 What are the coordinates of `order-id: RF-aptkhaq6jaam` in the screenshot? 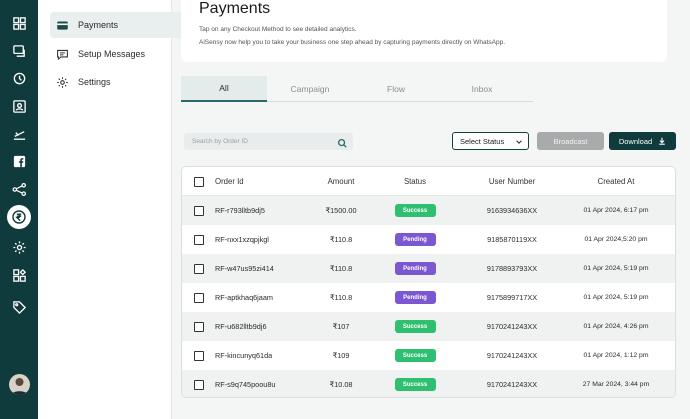 It's located at (244, 297).